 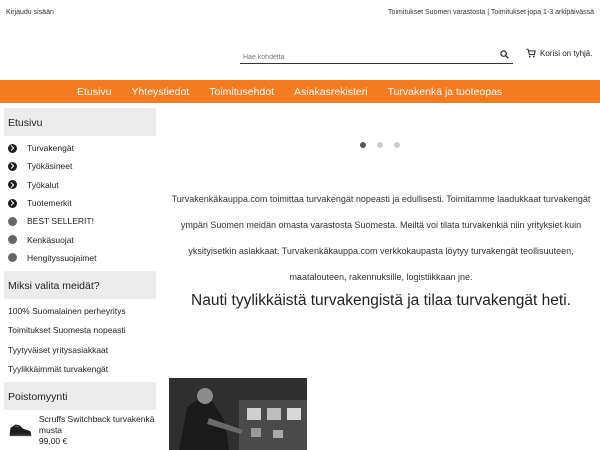 I want to click on list-item: 100% Suomalainen perheyritys, so click(x=67, y=310).